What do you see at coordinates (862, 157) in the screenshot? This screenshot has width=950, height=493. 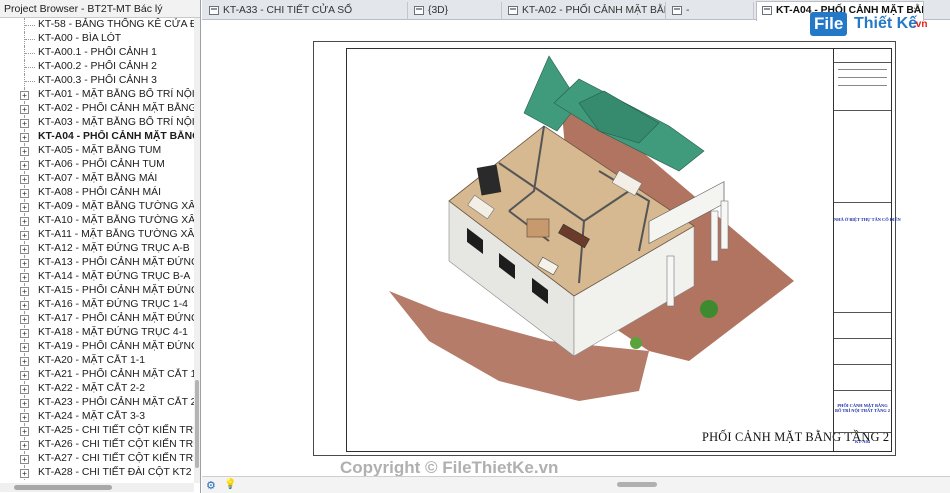 I see `tb-owner-cell` at bounding box center [862, 157].